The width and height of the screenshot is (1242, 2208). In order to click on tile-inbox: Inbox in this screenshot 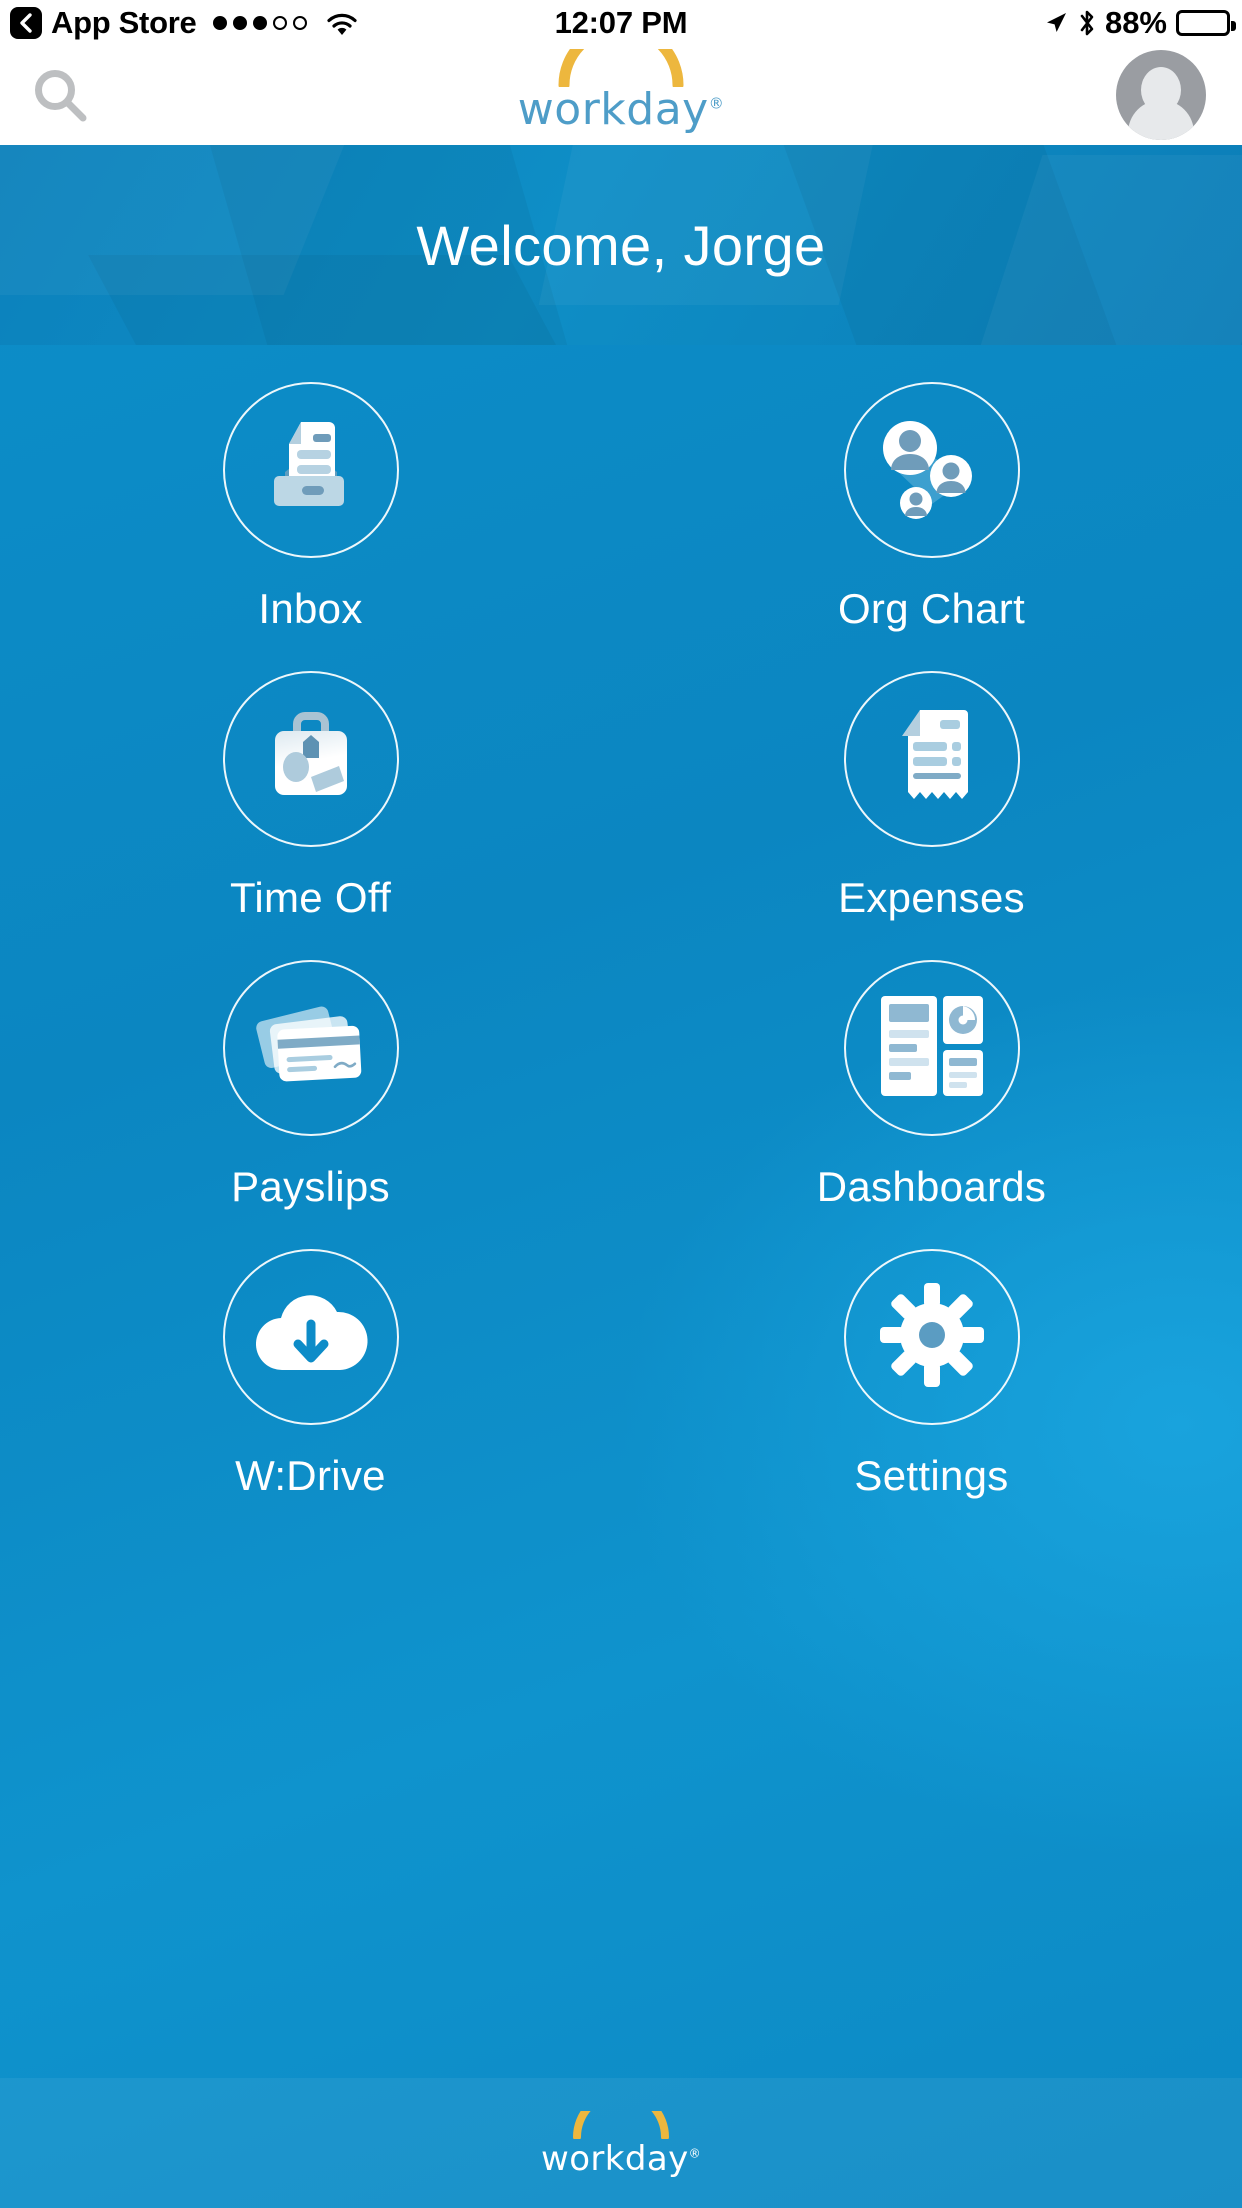, I will do `click(310, 504)`.